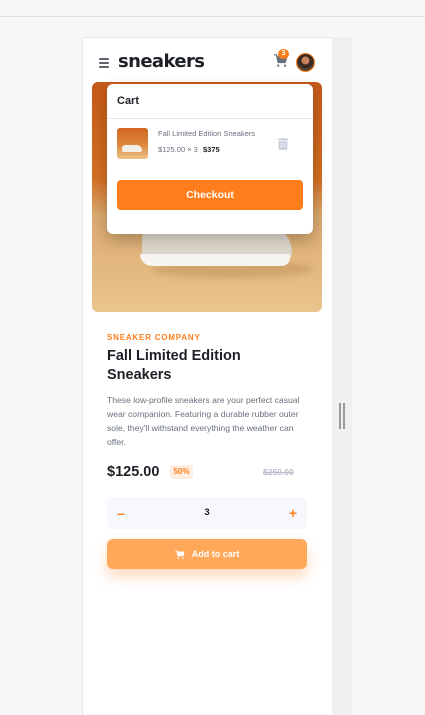 This screenshot has width=425, height=715. I want to click on cart-item-thumbnail, so click(132, 143).